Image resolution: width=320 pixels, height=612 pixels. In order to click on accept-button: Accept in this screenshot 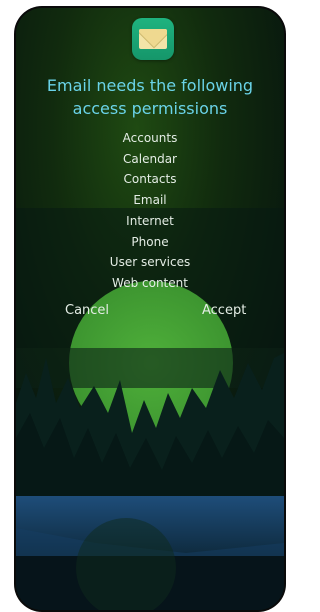, I will do `click(224, 311)`.